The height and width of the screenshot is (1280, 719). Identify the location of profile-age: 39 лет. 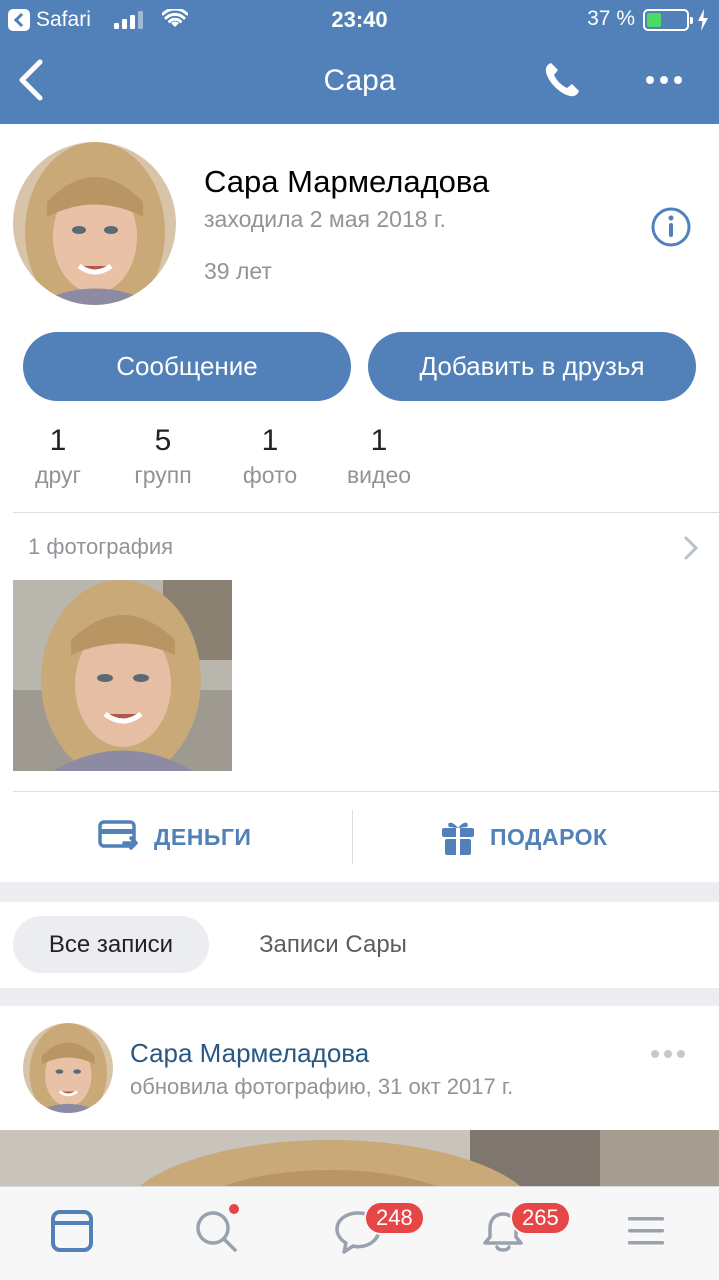
(238, 271).